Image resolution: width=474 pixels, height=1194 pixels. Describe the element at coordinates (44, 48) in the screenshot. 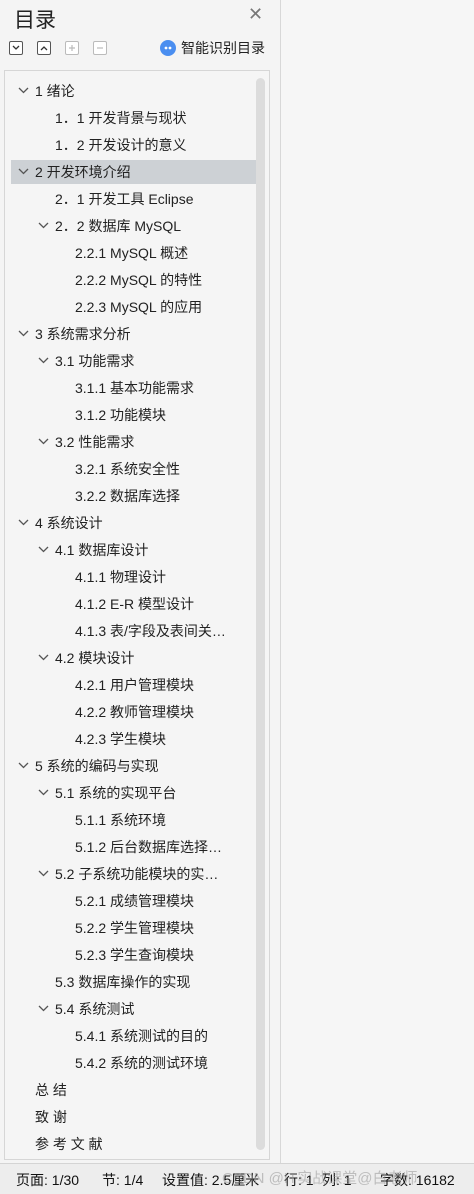

I see `expand-all-icon` at that location.